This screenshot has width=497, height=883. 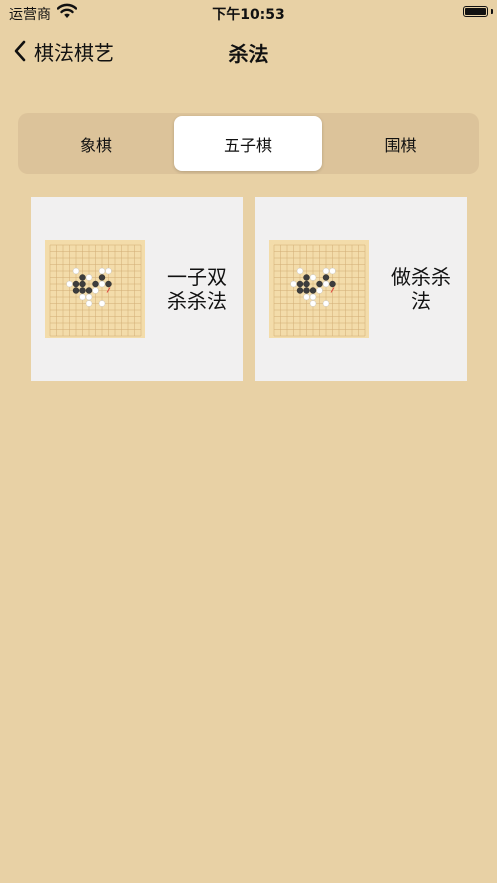 I want to click on navigation-bar: 棋法棋艺 杀法, so click(x=248, y=51).